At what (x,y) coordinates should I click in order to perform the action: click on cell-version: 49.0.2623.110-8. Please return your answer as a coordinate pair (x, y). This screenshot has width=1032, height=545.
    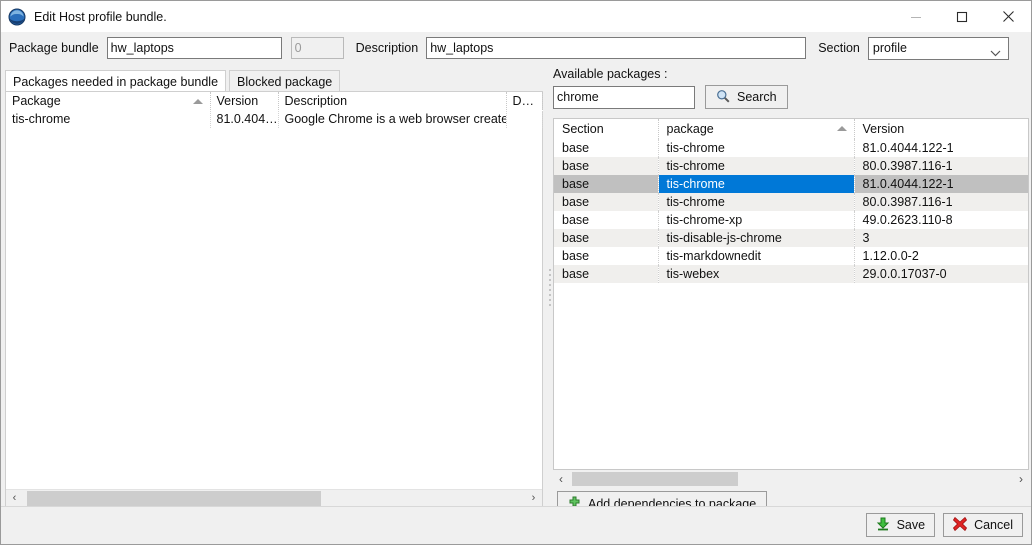
    Looking at the image, I should click on (941, 220).